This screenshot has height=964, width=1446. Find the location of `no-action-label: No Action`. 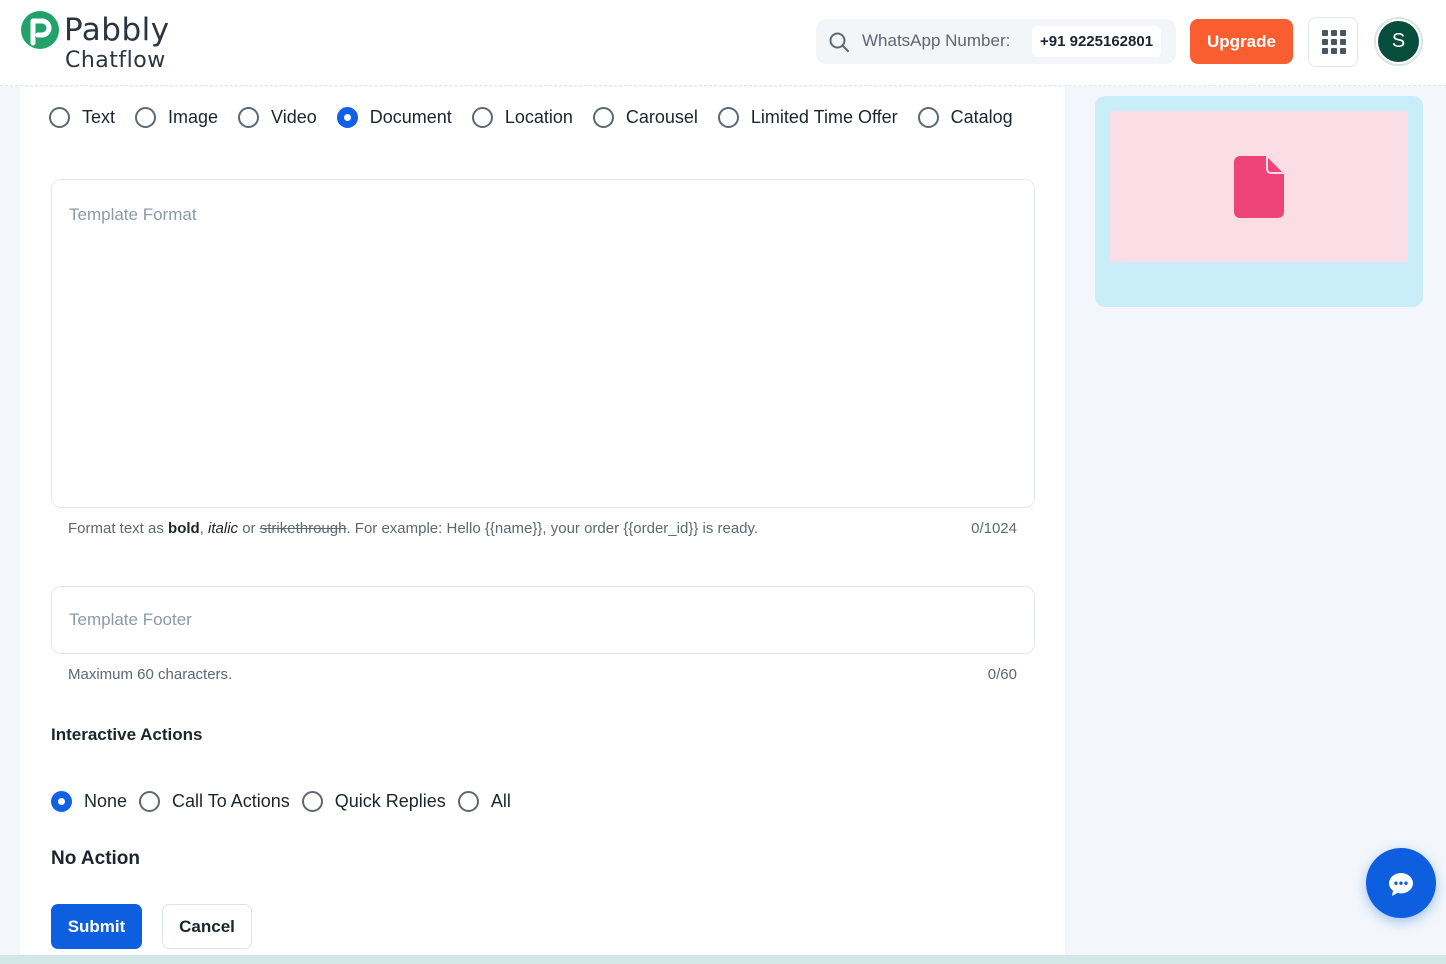

no-action-label: No Action is located at coordinates (96, 858).